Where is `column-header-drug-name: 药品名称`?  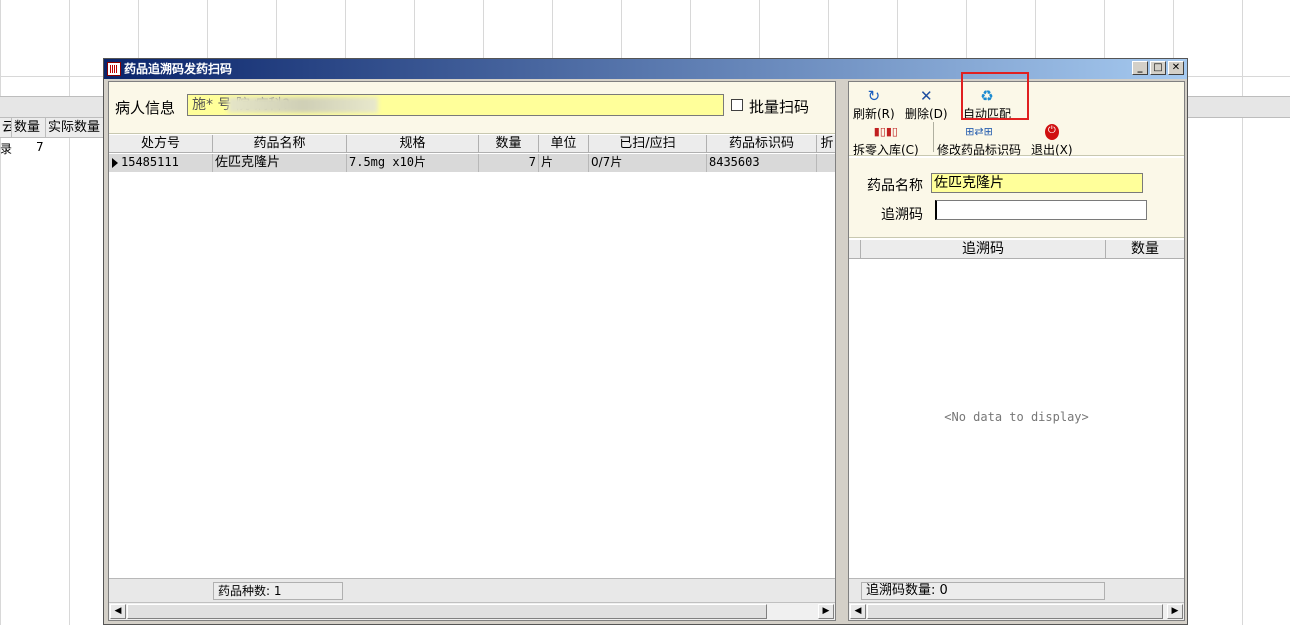
column-header-drug-name: 药品名称 is located at coordinates (280, 144).